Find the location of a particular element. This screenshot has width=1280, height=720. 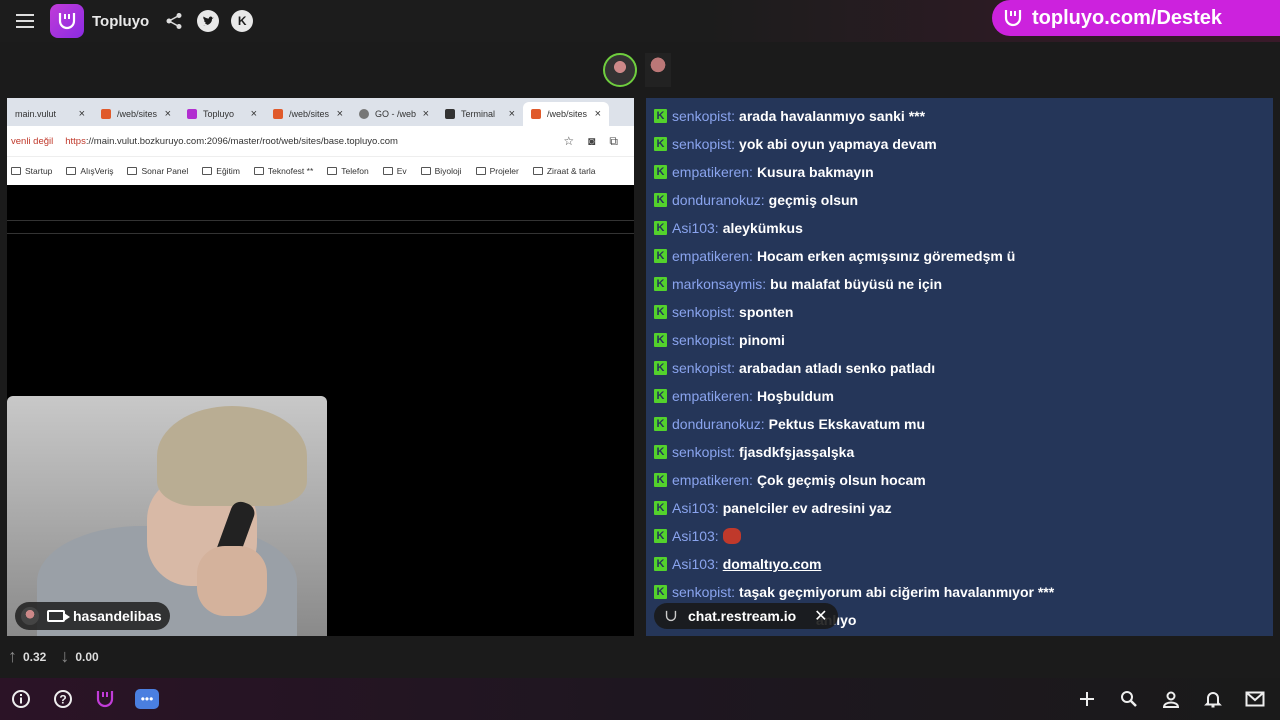

menu-button is located at coordinates (25, 21).